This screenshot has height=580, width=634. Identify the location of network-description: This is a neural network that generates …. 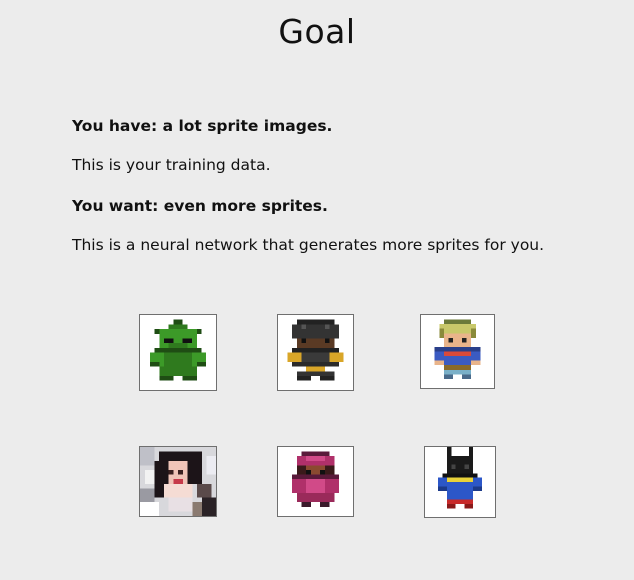
(308, 245).